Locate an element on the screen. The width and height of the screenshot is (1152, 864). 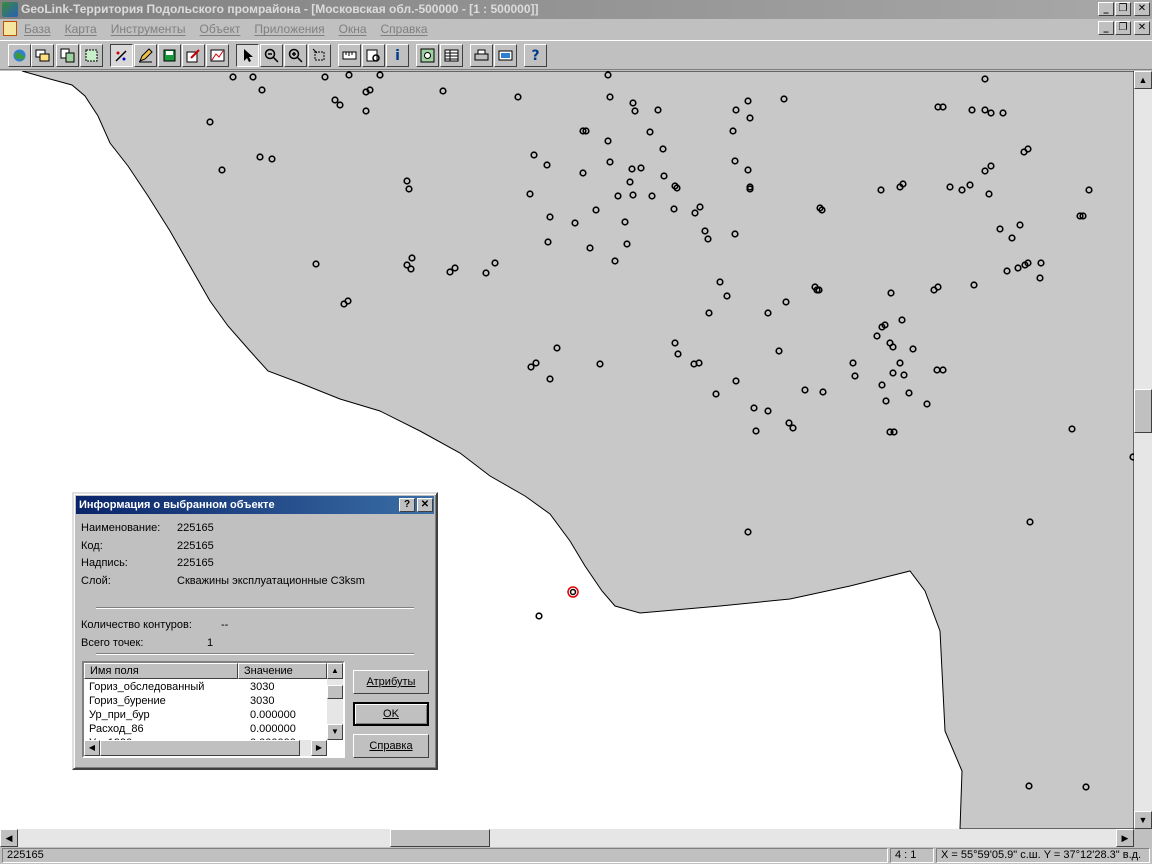
grid-header-value: Значение is located at coordinates (282, 671).